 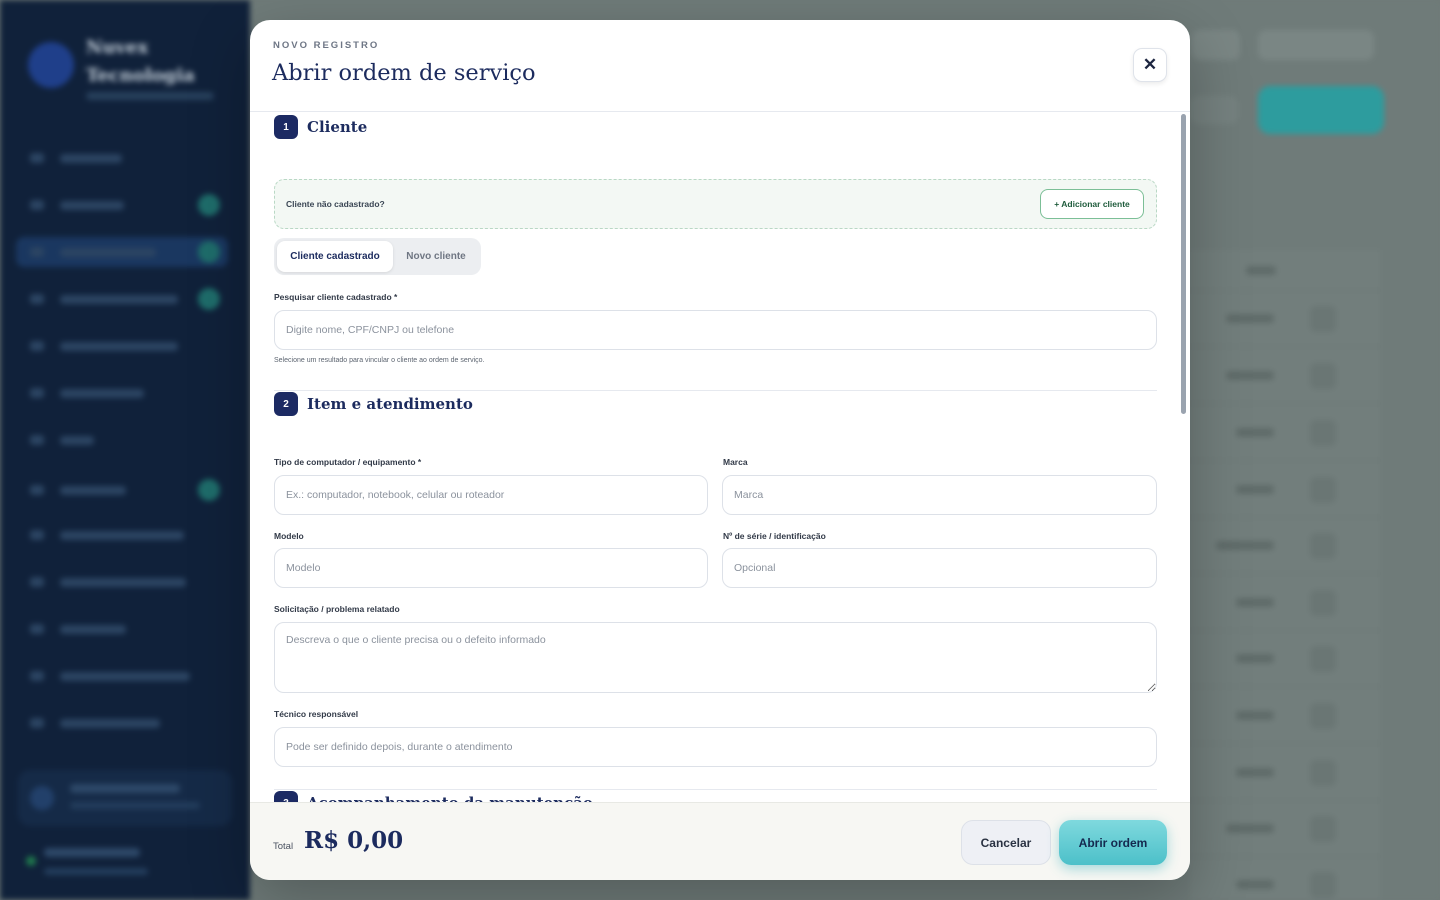 I want to click on brand-input, so click(x=939, y=495).